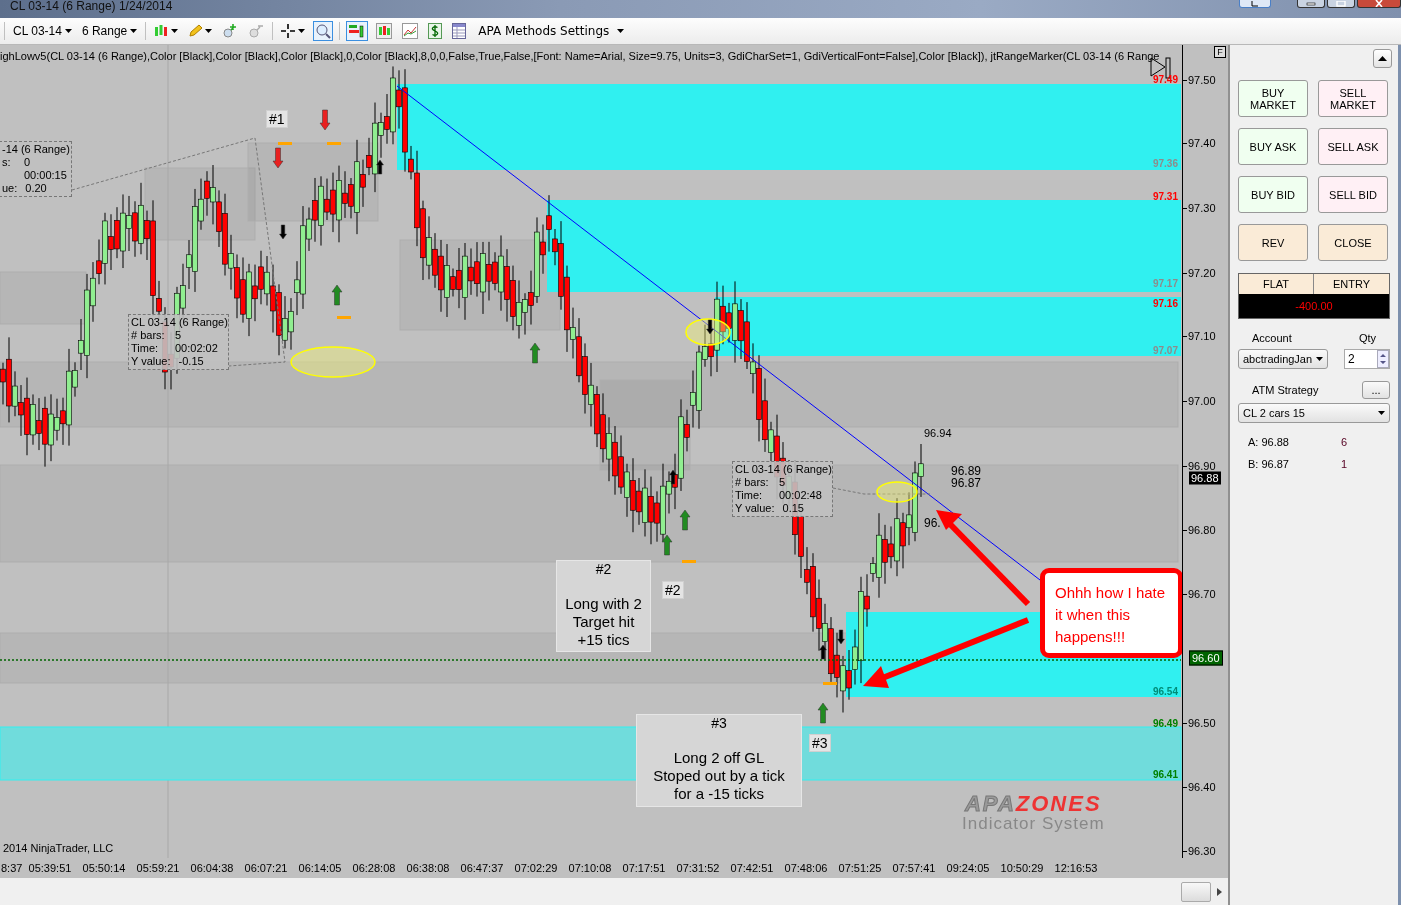 The image size is (1401, 905). What do you see at coordinates (793, 508) in the screenshot?
I see `measure-value: 0.15` at bounding box center [793, 508].